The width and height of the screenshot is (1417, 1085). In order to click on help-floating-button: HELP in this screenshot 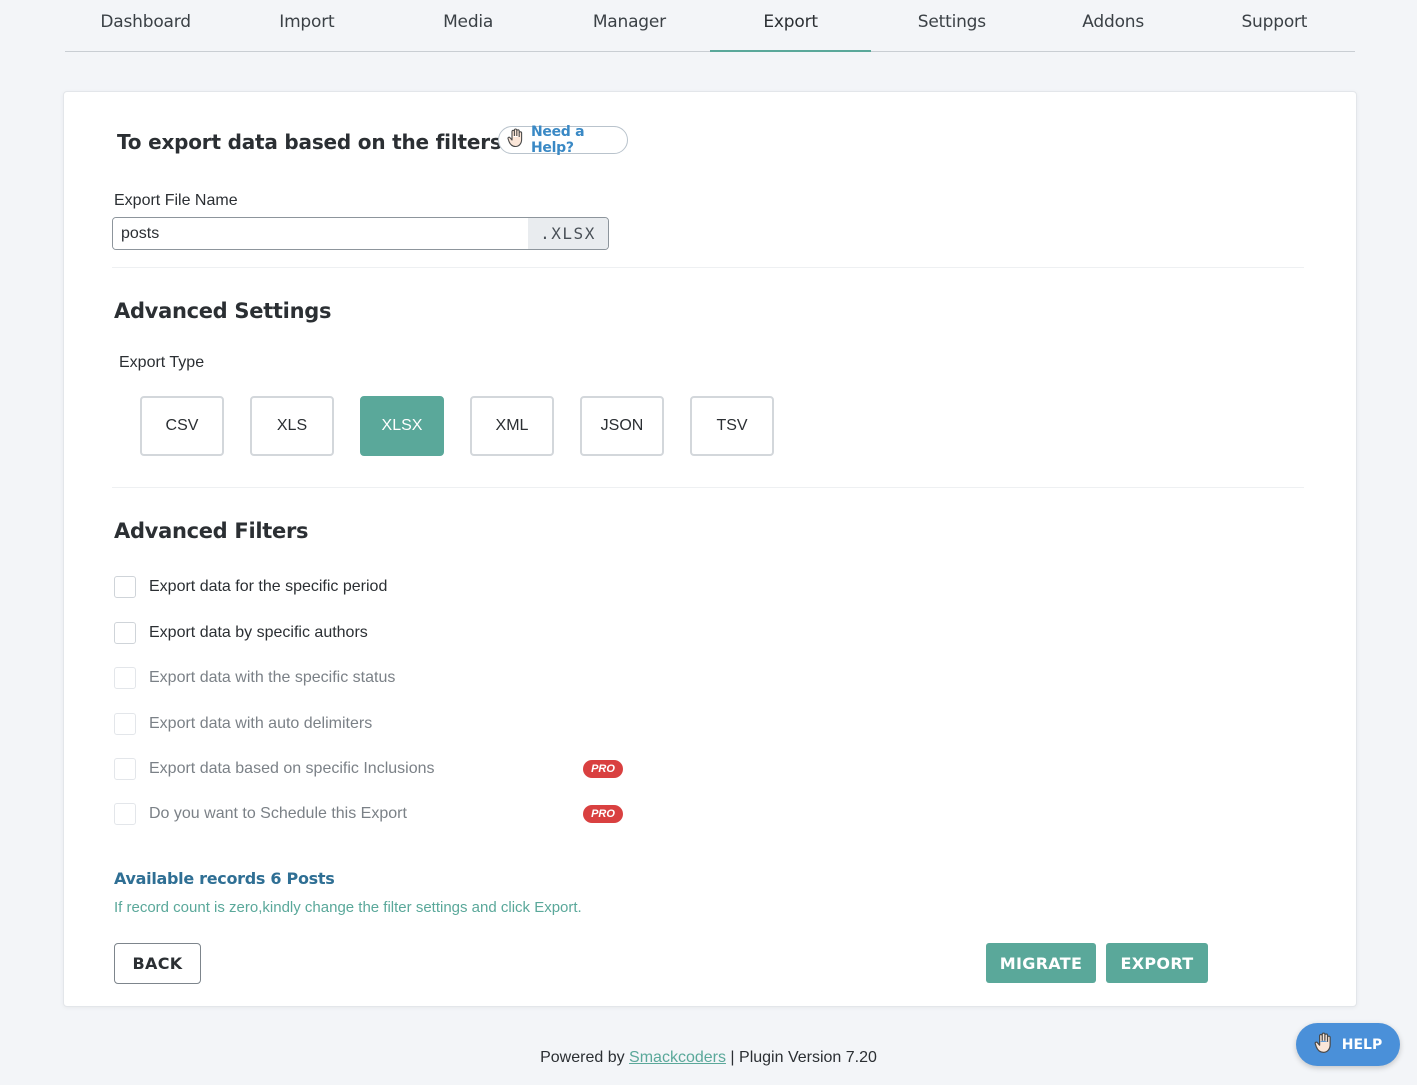, I will do `click(1348, 1044)`.